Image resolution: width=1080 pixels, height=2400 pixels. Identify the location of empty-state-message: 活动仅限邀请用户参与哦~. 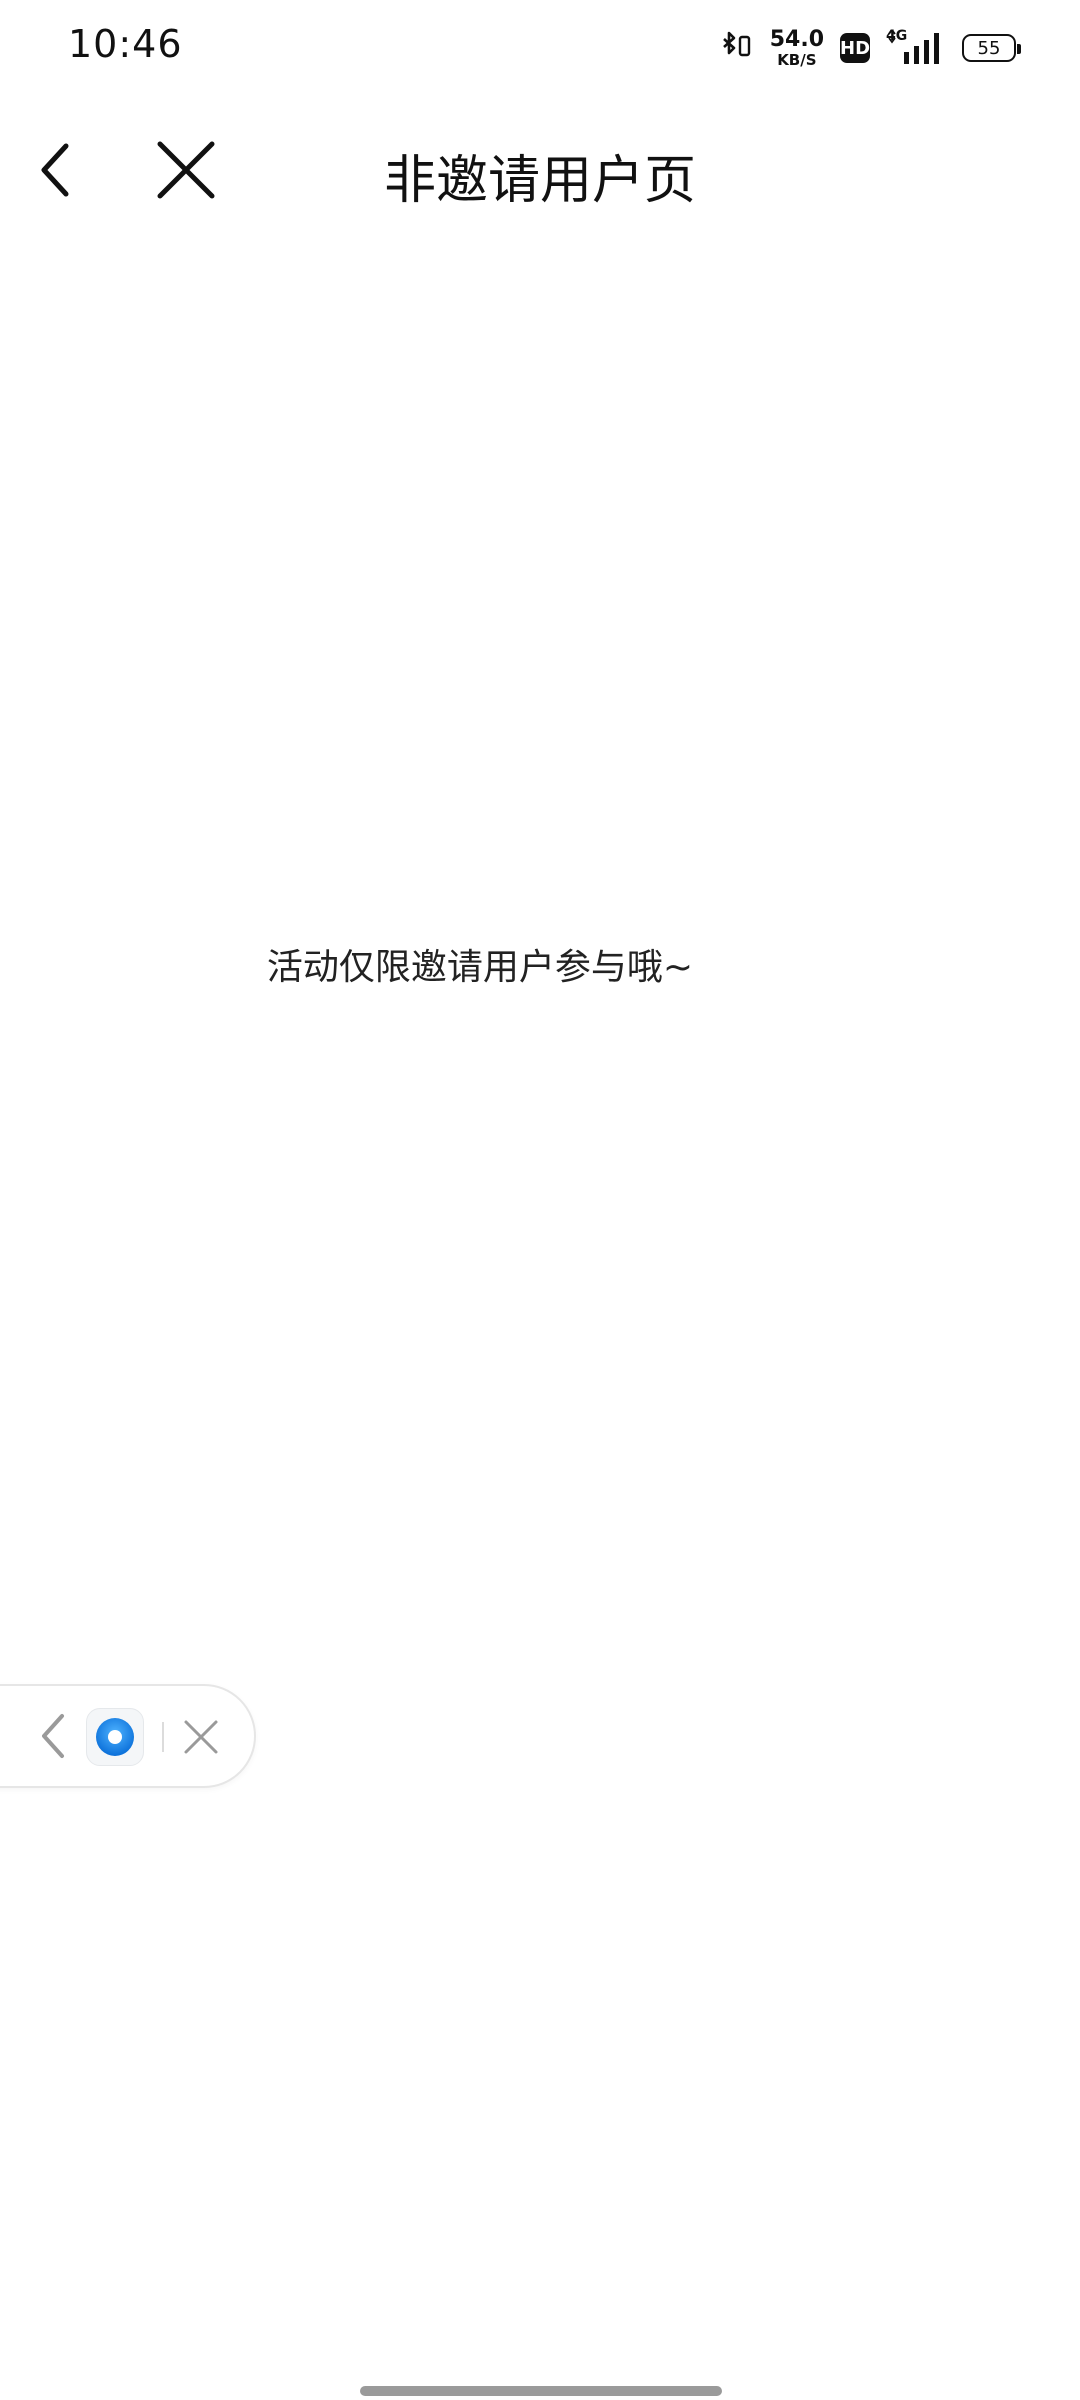
(480, 967).